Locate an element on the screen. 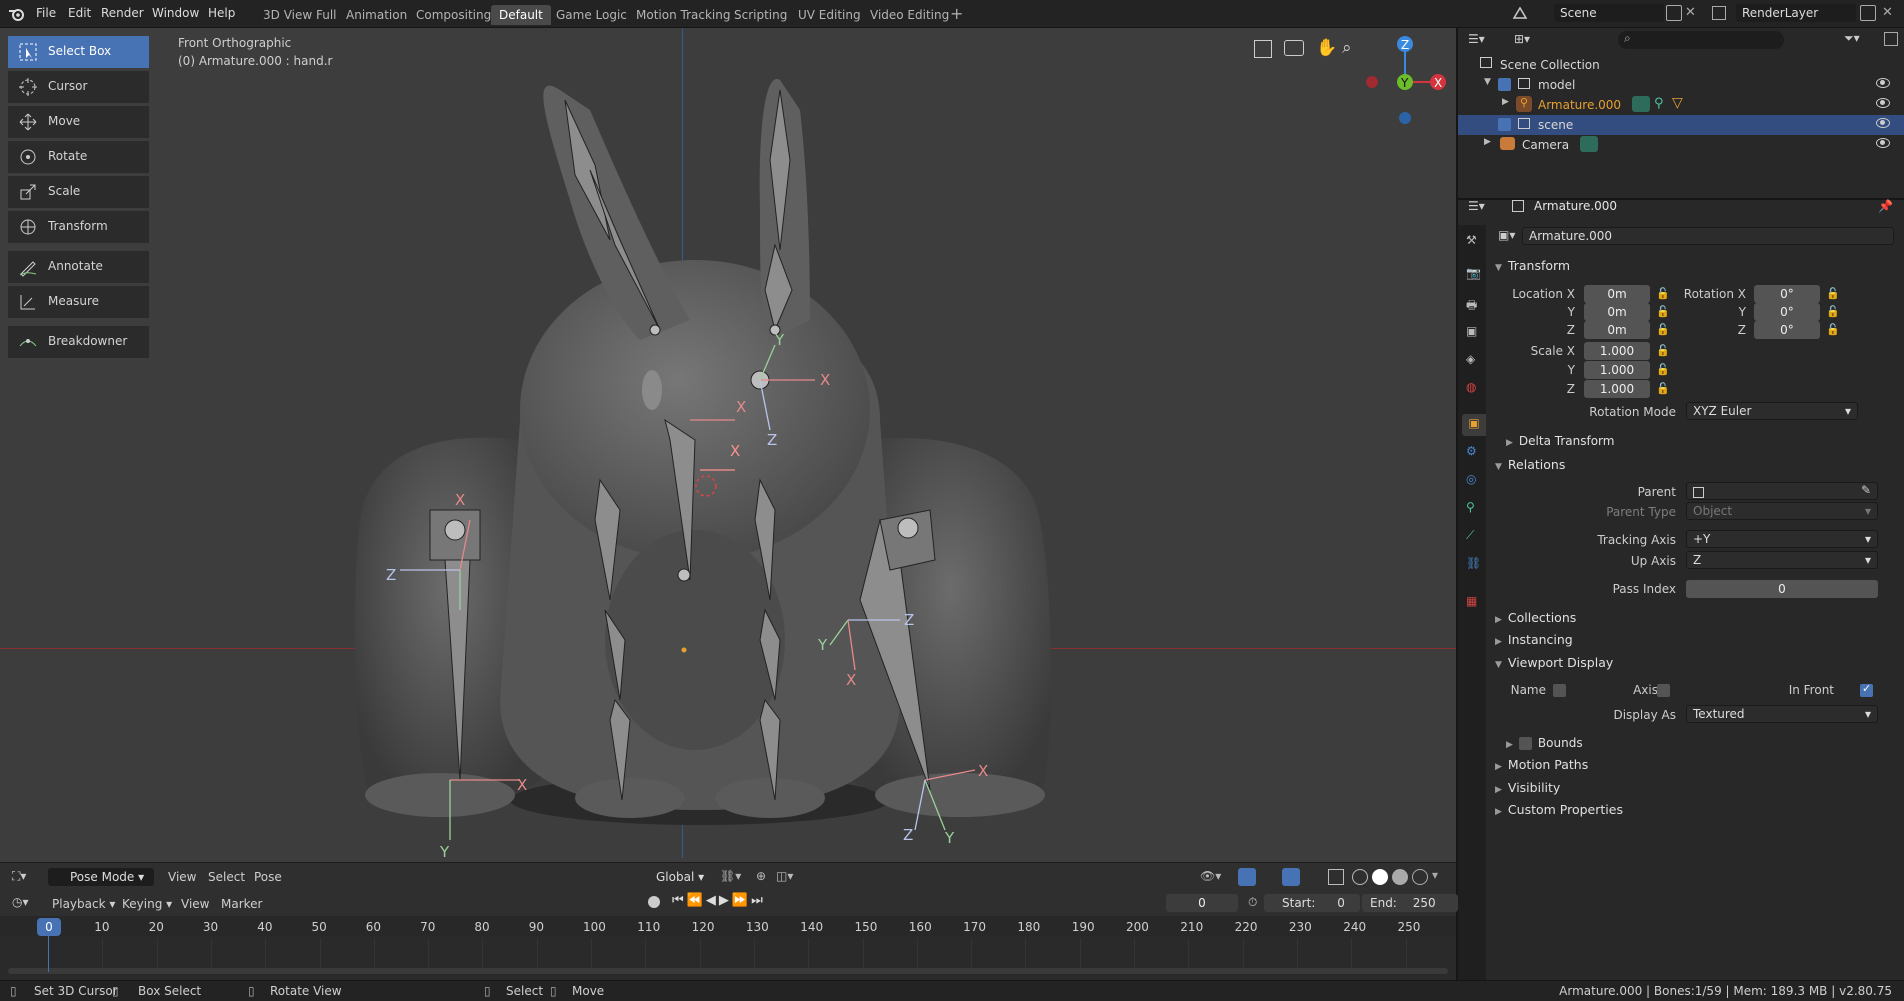 This screenshot has height=1001, width=1904. proportional-icon: ◫▾ is located at coordinates (784, 876).